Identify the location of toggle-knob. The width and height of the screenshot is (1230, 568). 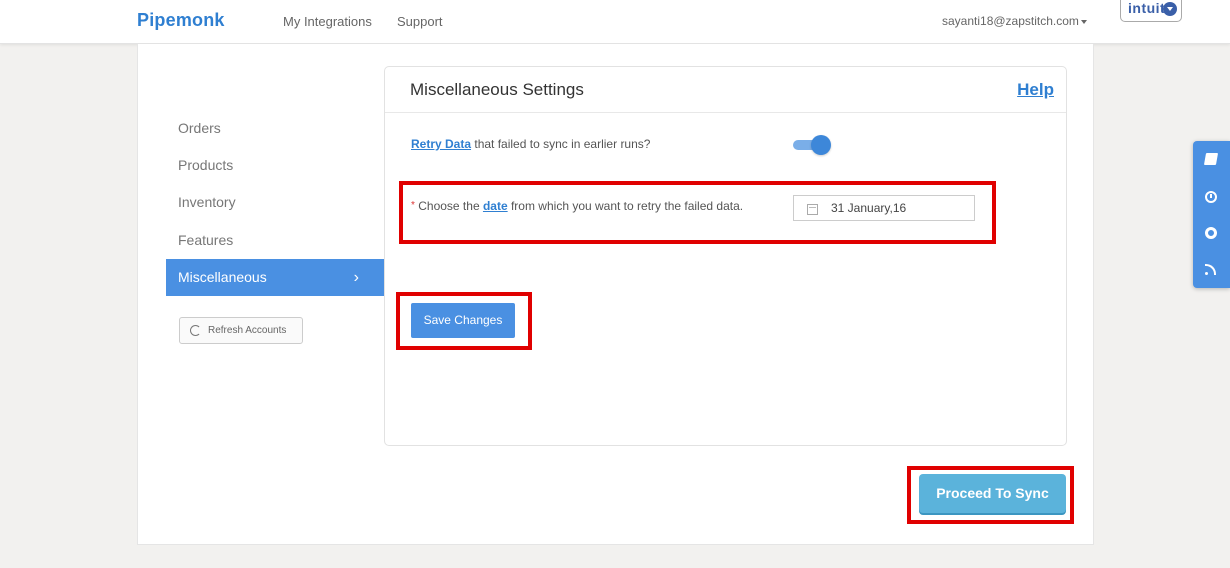
(821, 145).